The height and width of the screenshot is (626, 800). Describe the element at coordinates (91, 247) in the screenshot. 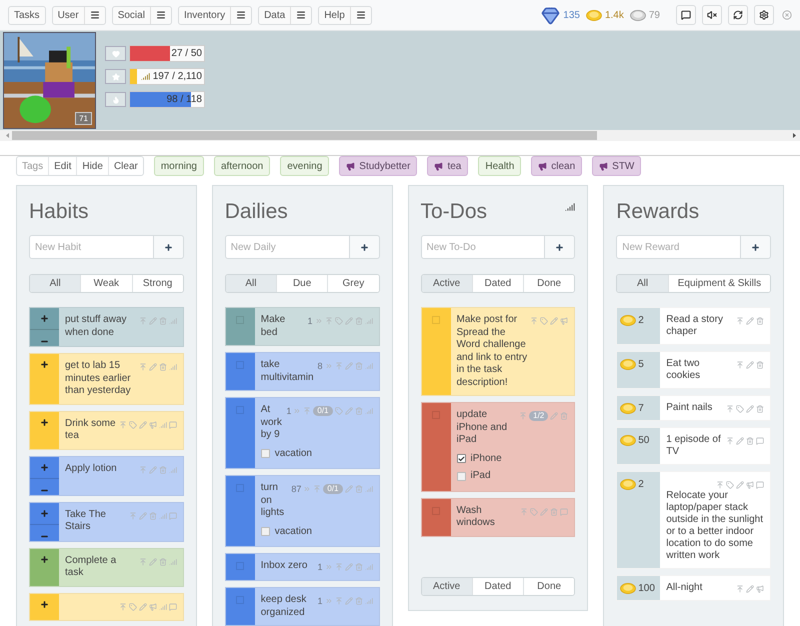

I see `new-task-field: New Habit` at that location.